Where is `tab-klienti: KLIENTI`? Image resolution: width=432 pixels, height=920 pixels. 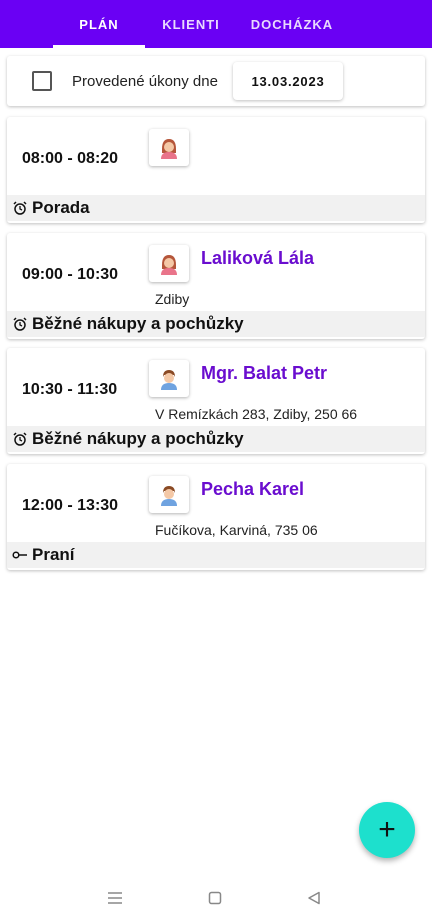 tab-klienti: KLIENTI is located at coordinates (191, 24).